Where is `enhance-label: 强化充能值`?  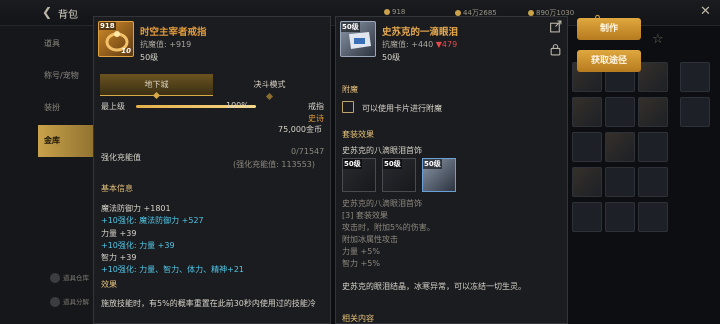 enhance-label: 强化充能值 is located at coordinates (121, 157).